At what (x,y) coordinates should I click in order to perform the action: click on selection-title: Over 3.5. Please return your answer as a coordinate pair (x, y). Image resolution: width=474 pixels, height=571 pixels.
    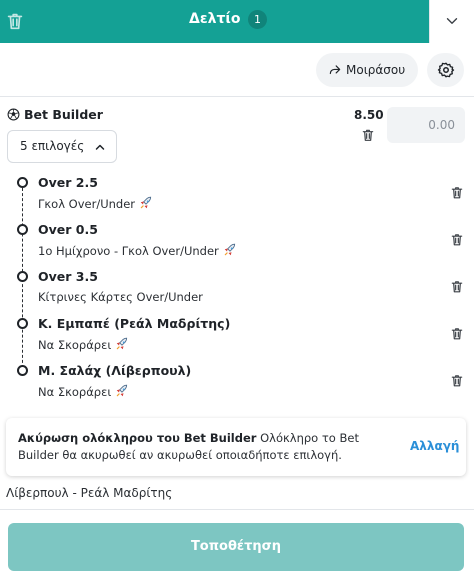
    Looking at the image, I should click on (68, 276).